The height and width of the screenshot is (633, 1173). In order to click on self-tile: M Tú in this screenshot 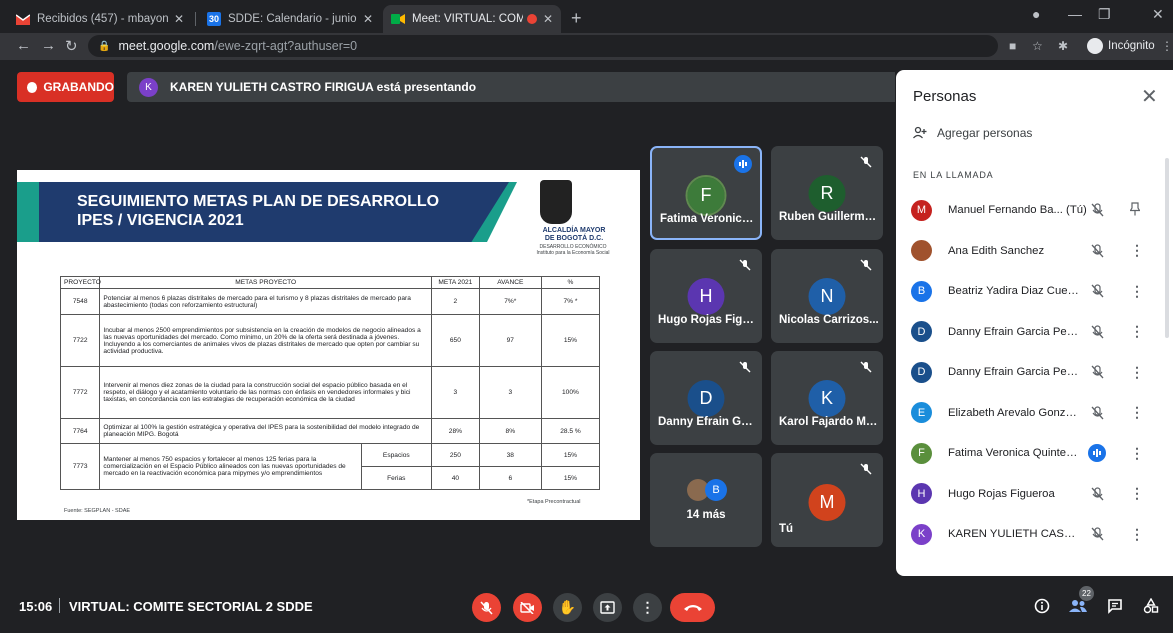, I will do `click(827, 500)`.